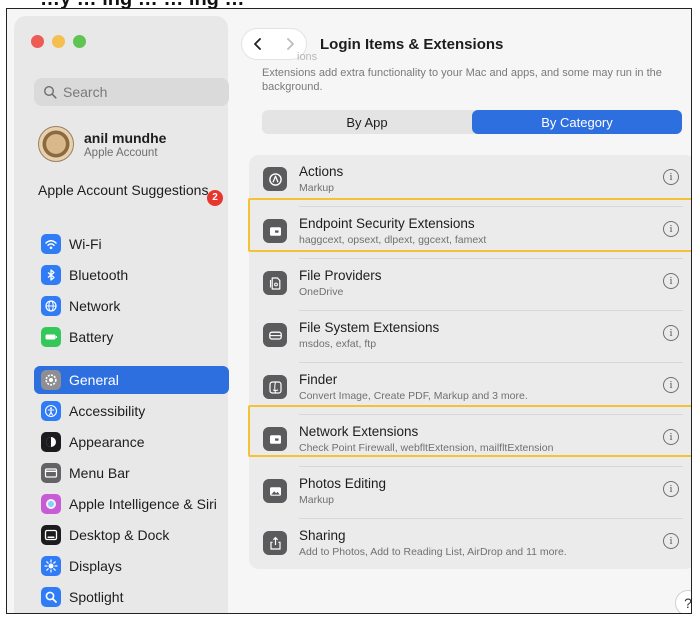 The width and height of the screenshot is (696, 617). I want to click on row-title: File System Extensions, so click(369, 327).